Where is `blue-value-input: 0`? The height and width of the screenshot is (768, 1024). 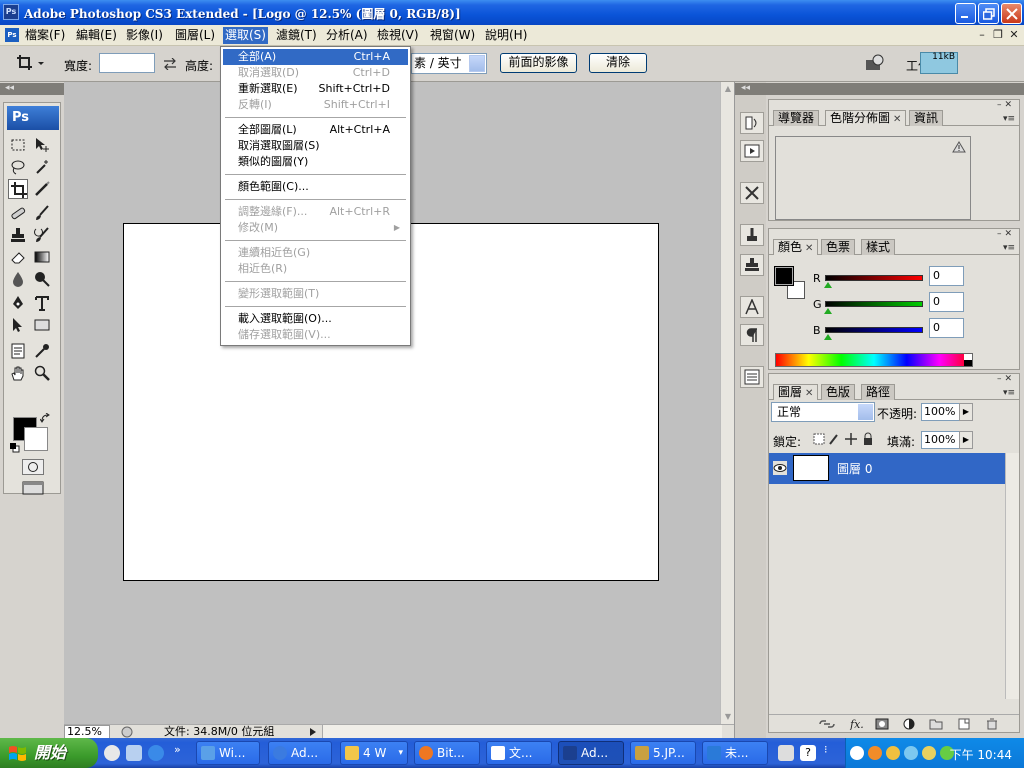 blue-value-input: 0 is located at coordinates (946, 328).